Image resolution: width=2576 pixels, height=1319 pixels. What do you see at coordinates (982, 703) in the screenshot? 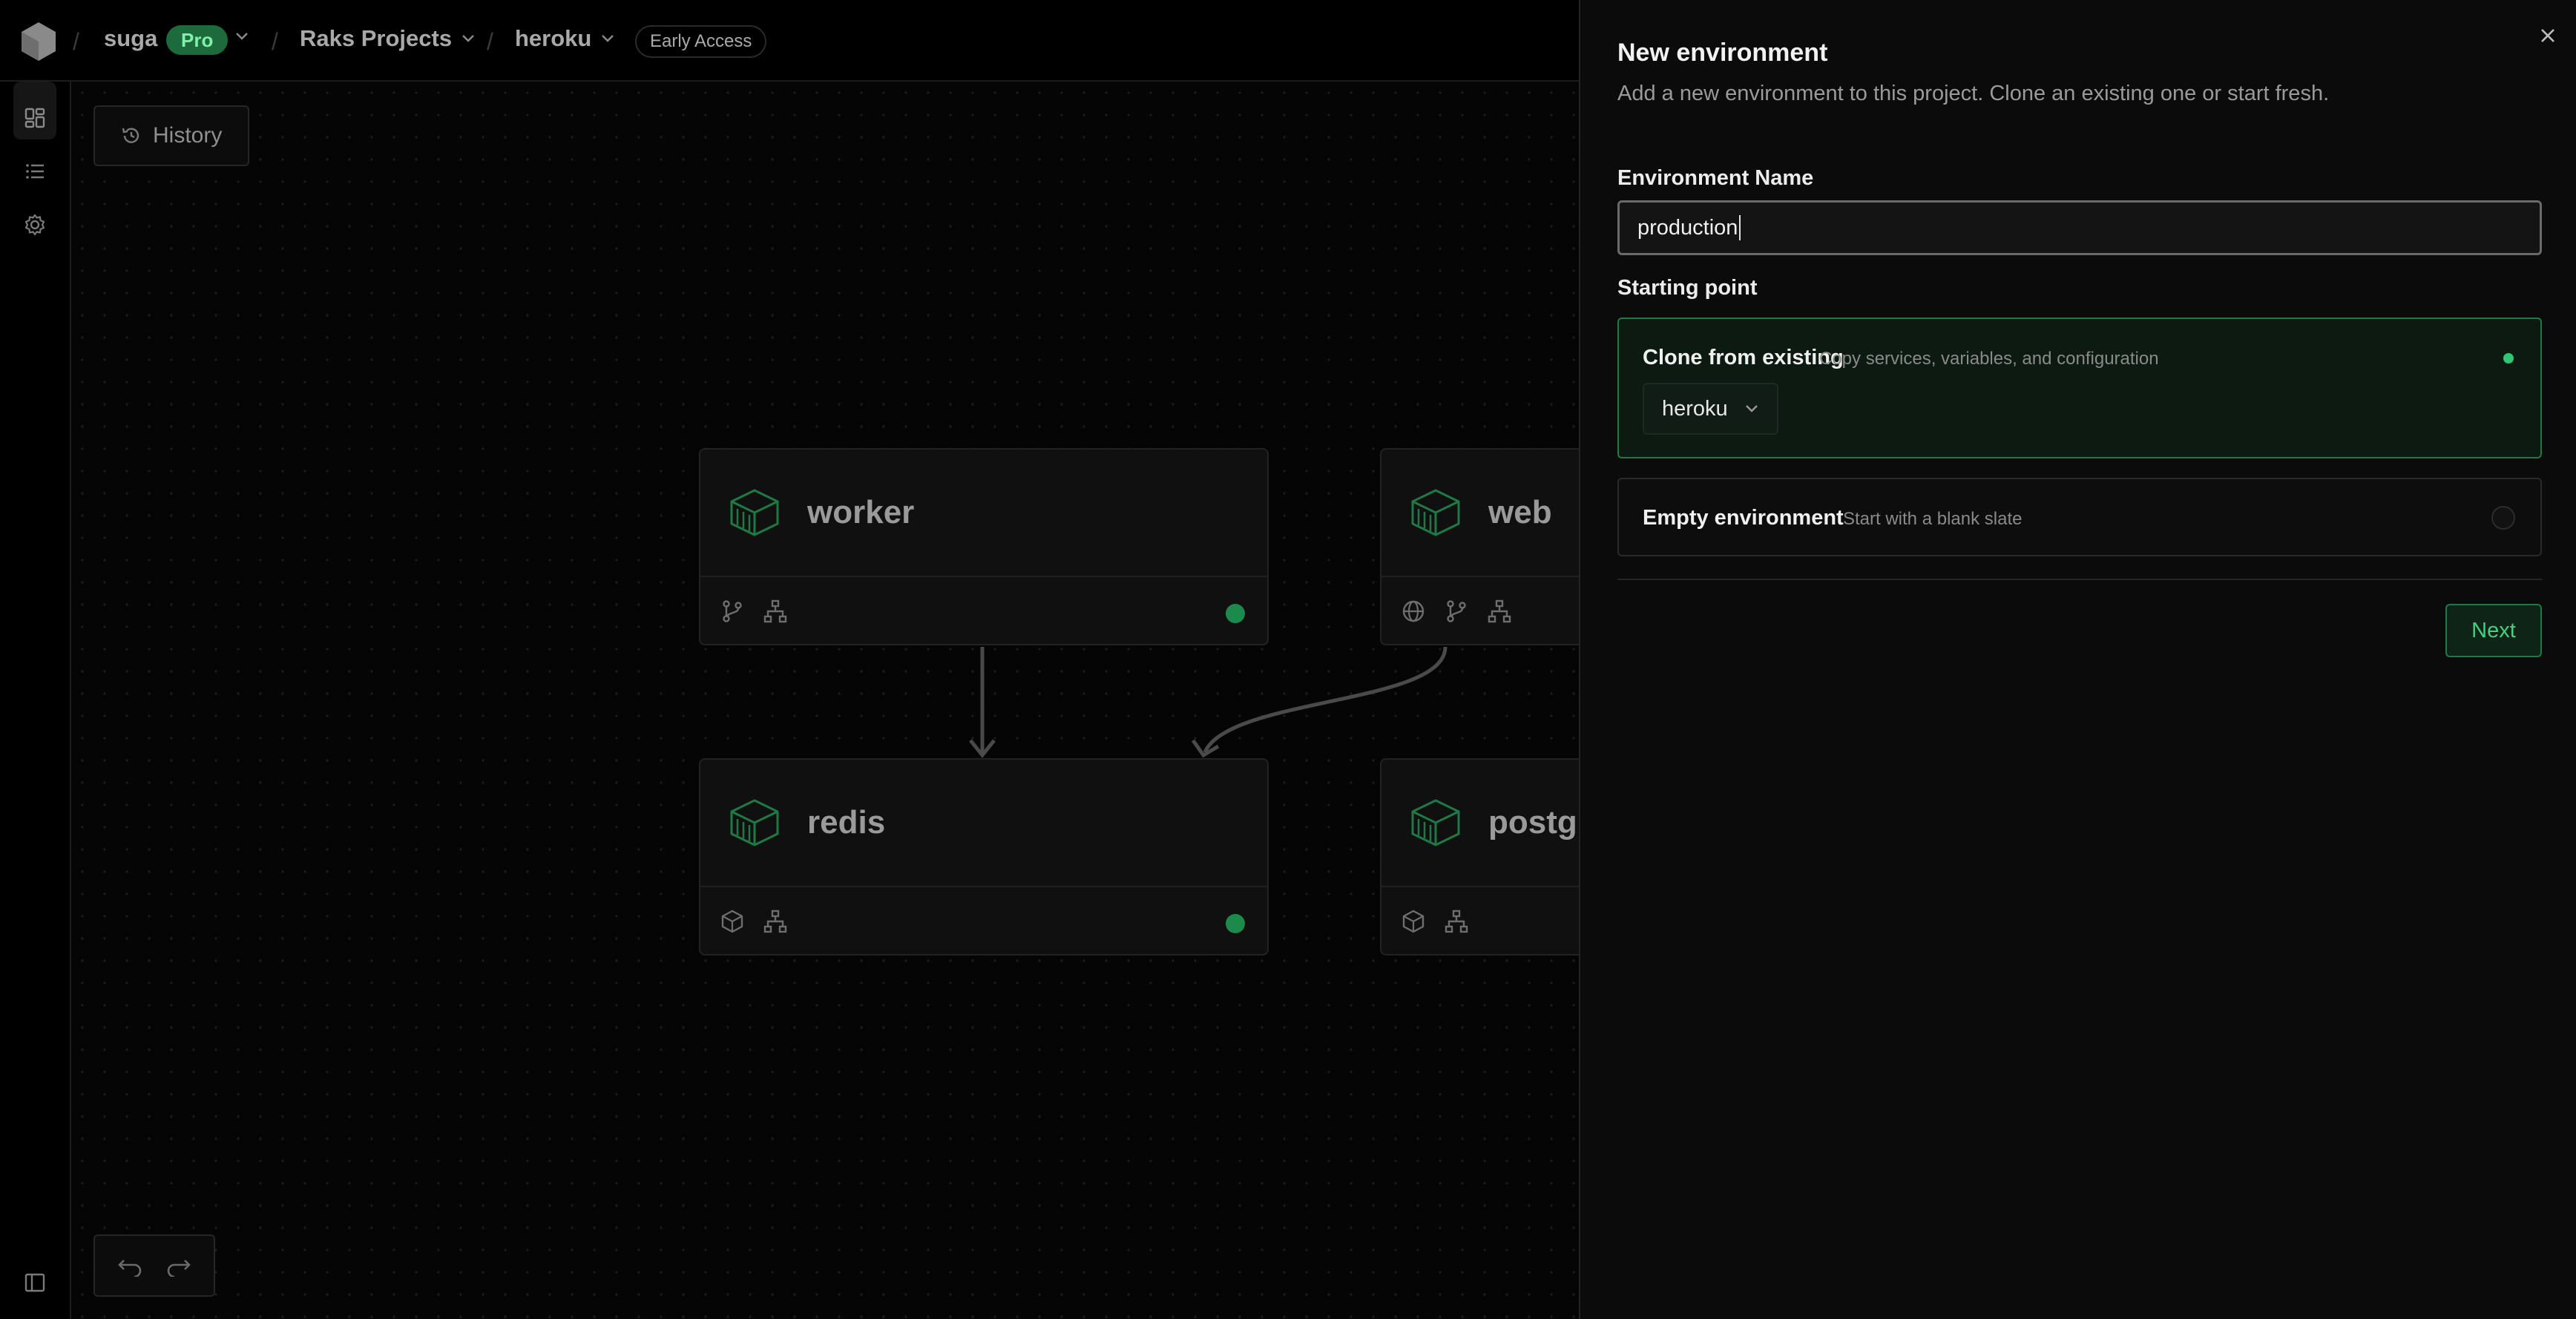
I see `edge-worker-redis` at bounding box center [982, 703].